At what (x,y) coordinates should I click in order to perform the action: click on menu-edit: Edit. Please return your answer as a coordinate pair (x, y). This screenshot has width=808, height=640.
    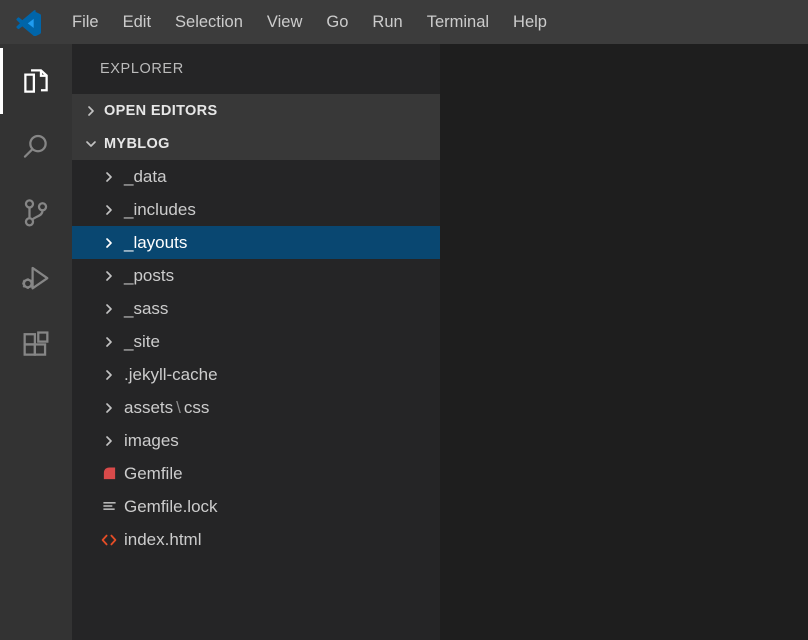
    Looking at the image, I should click on (137, 22).